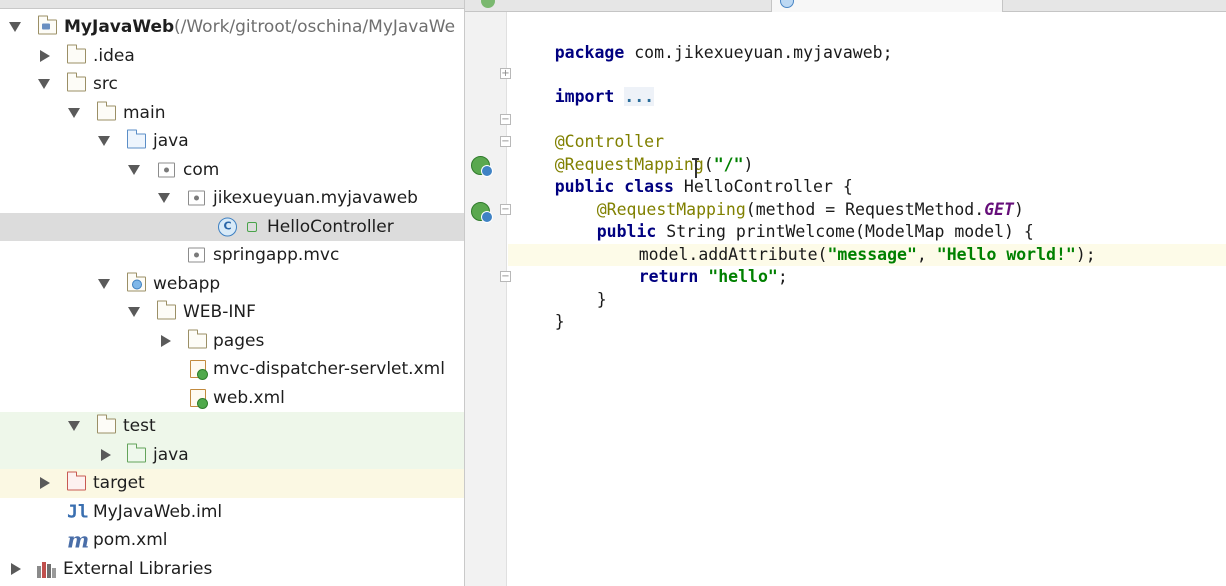 The height and width of the screenshot is (586, 1226). What do you see at coordinates (232, 483) in the screenshot?
I see `tree-item-target: target` at bounding box center [232, 483].